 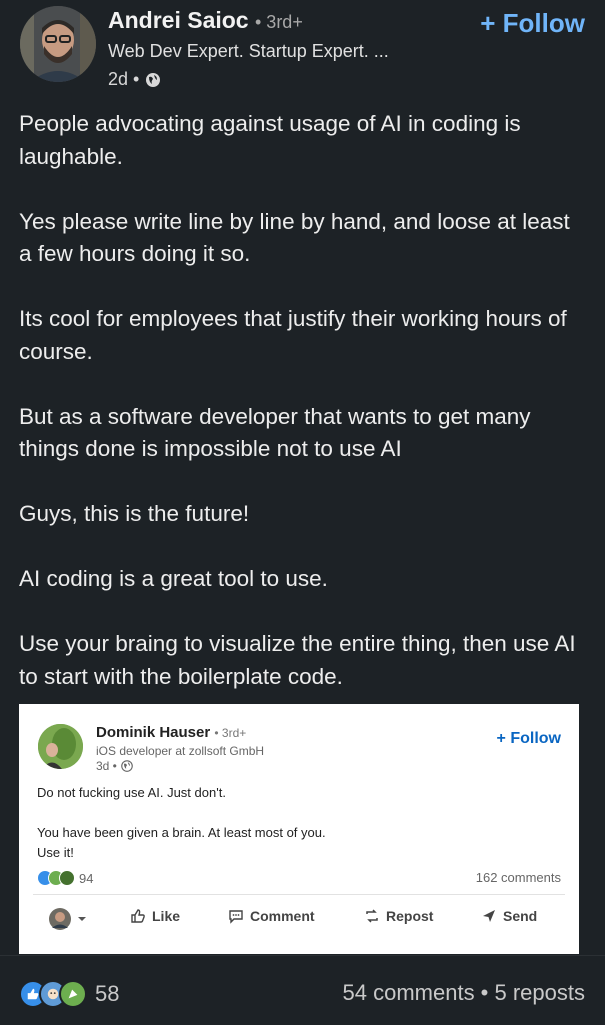 What do you see at coordinates (173, 578) in the screenshot?
I see `post-paragraph: AI coding is a great tool to use.` at bounding box center [173, 578].